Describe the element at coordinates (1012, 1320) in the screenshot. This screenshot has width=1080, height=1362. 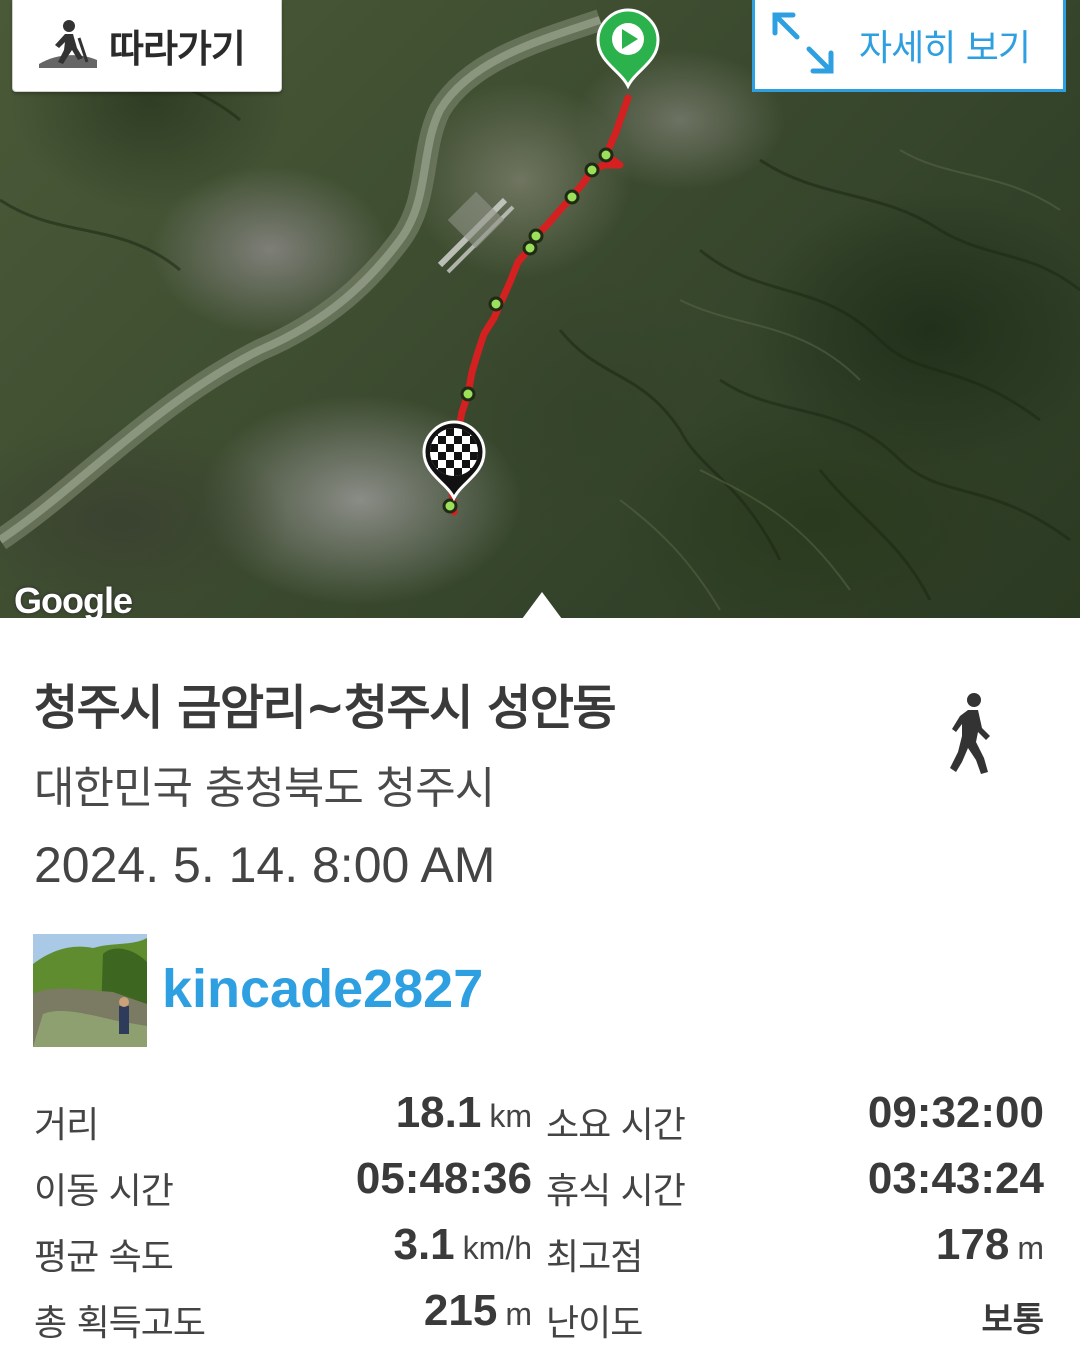
I see `stat-value-difficulty: 보통` at that location.